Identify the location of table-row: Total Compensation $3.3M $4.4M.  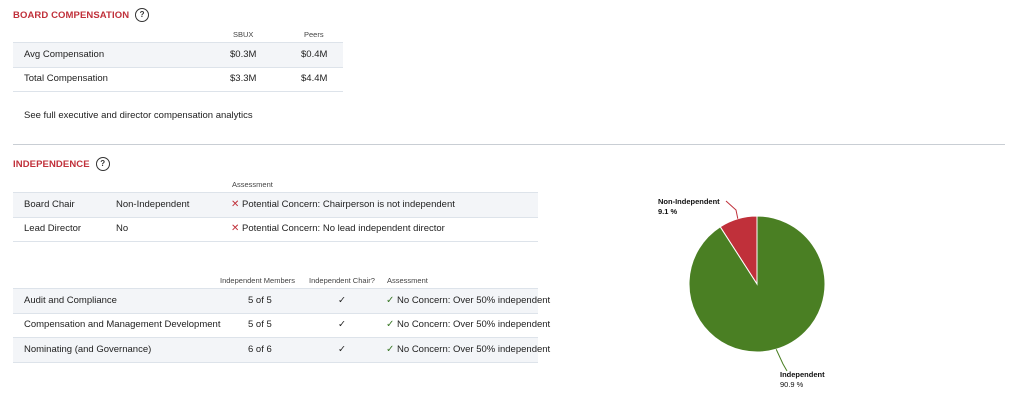
(178, 79).